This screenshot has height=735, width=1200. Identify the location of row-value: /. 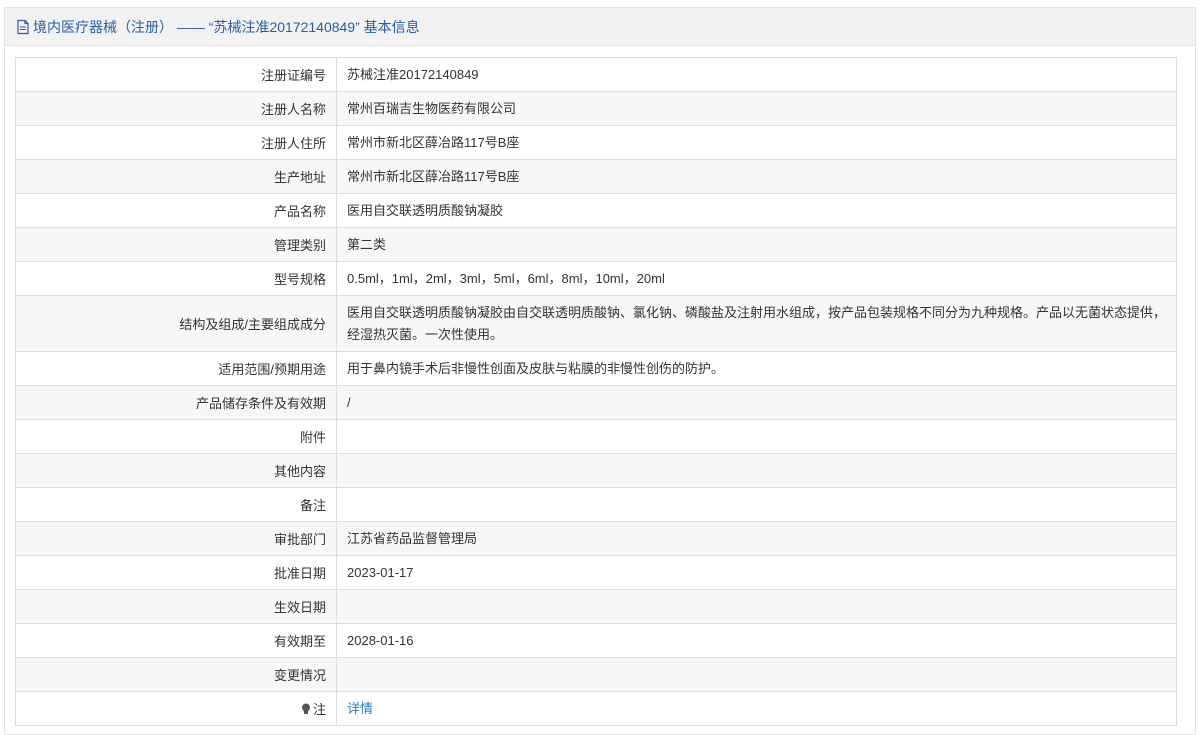
(756, 402).